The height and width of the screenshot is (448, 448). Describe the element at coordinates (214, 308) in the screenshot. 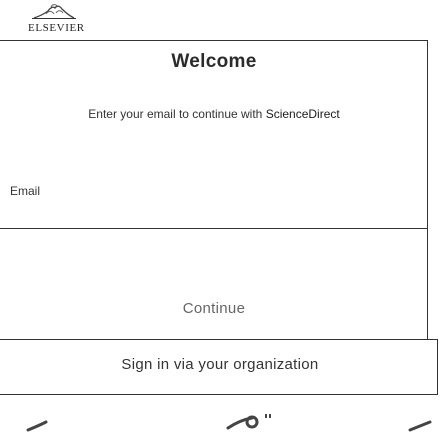

I see `continue-button: Continue` at that location.